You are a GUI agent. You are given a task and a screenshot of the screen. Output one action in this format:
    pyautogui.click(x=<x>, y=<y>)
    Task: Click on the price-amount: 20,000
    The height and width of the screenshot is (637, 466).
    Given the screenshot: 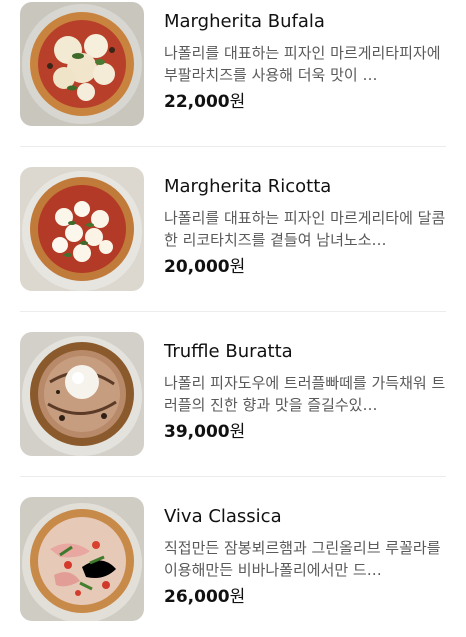 What is the action you would take?
    pyautogui.click(x=197, y=267)
    